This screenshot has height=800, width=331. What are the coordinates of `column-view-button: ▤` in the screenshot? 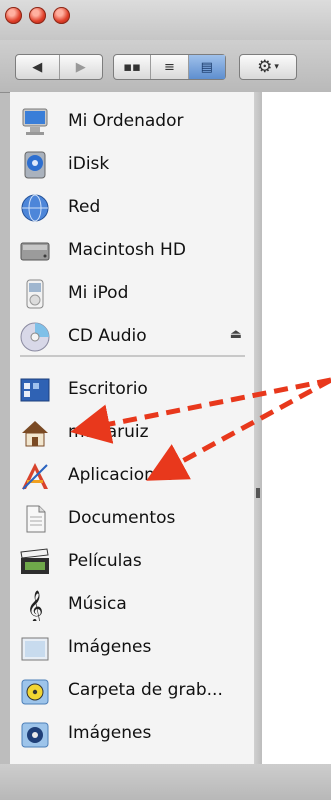 It's located at (206, 67).